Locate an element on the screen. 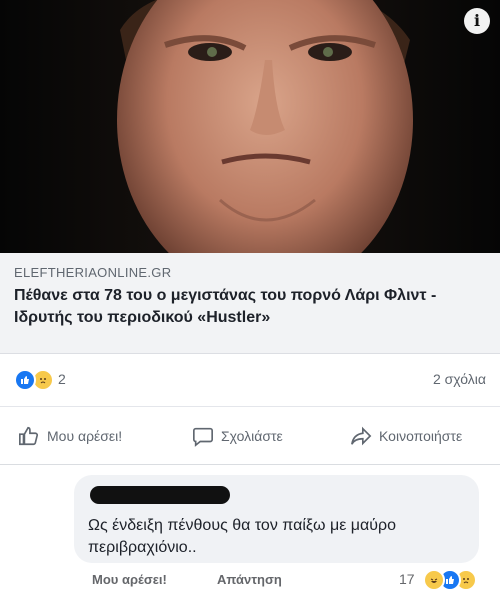  like-reaction-icon is located at coordinates (25, 380).